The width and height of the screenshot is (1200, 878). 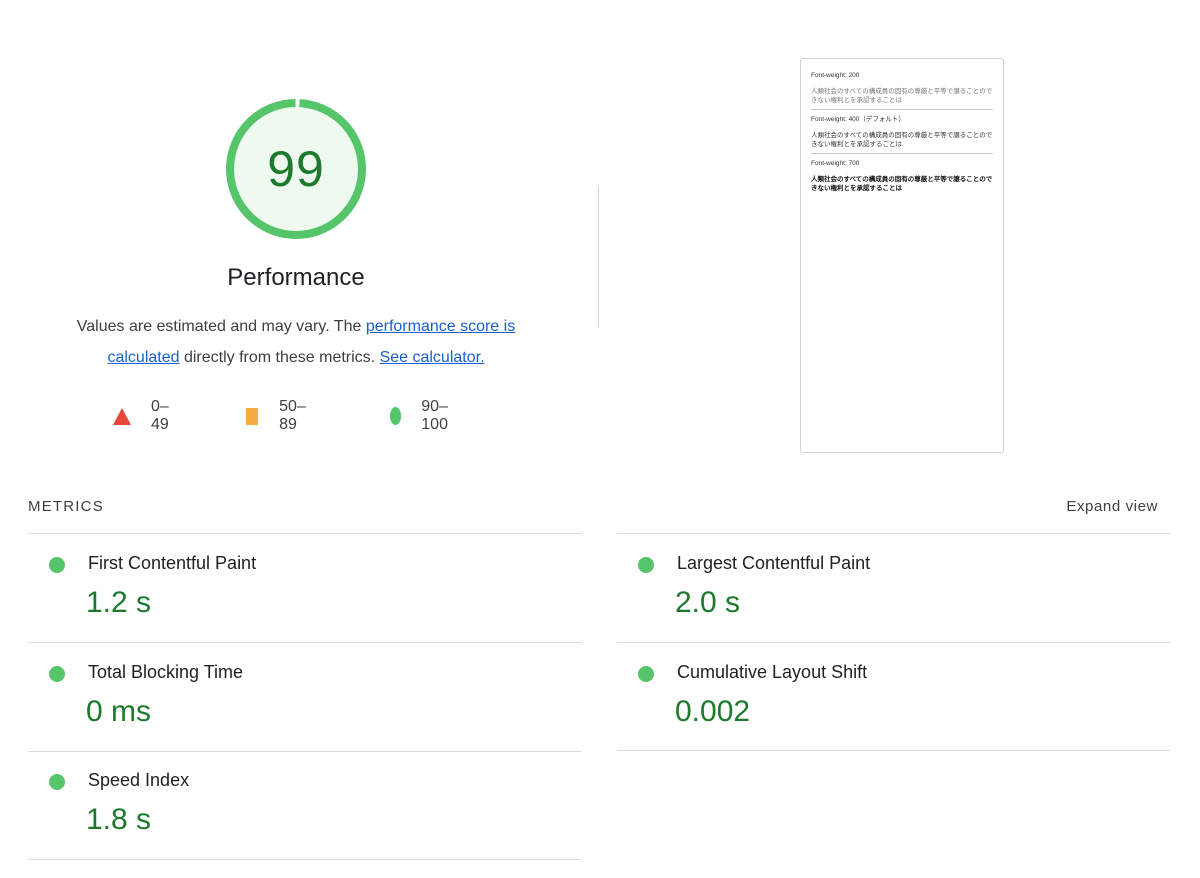 What do you see at coordinates (887, 697) in the screenshot?
I see `metric-cumulative-layout-shift: Cumulative Layout Shift 0.002` at bounding box center [887, 697].